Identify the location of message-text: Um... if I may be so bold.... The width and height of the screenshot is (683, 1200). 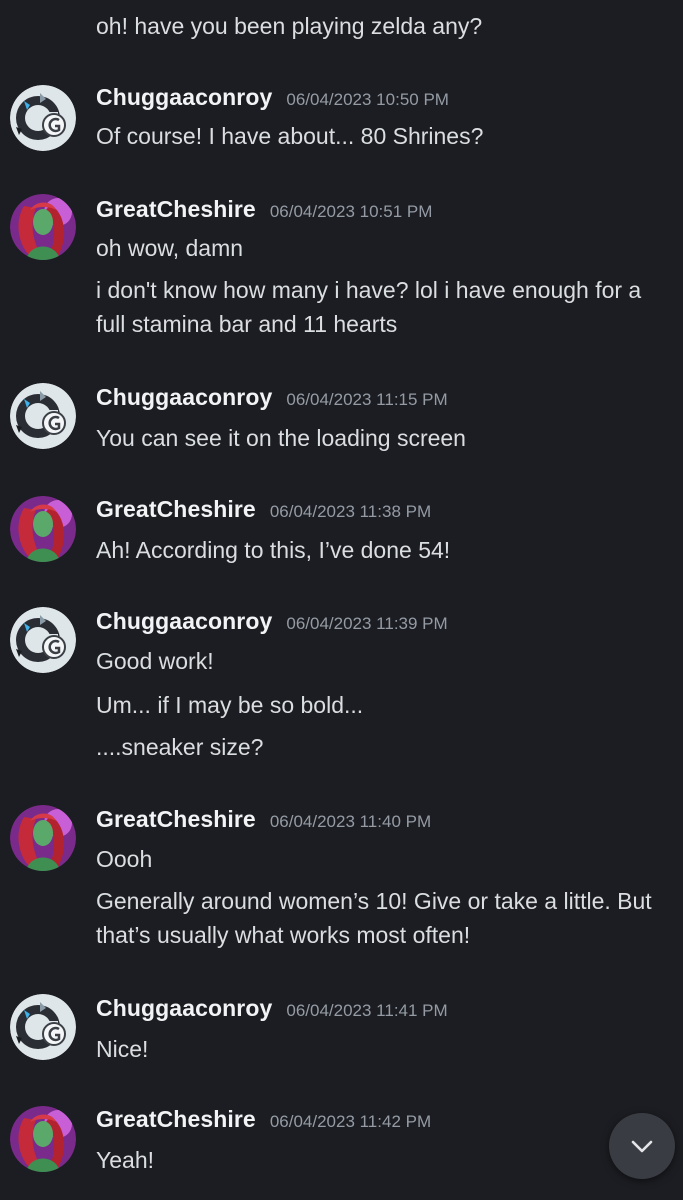
(230, 705).